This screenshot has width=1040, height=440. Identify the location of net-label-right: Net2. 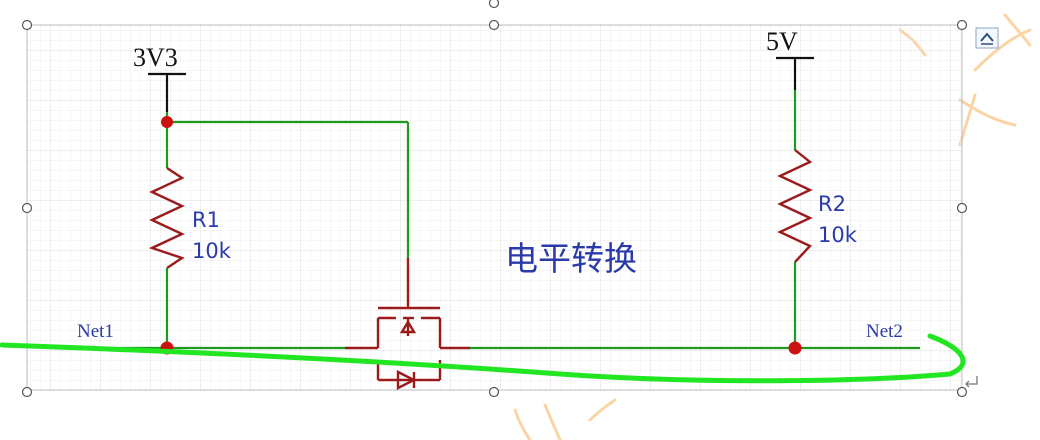
(884, 331).